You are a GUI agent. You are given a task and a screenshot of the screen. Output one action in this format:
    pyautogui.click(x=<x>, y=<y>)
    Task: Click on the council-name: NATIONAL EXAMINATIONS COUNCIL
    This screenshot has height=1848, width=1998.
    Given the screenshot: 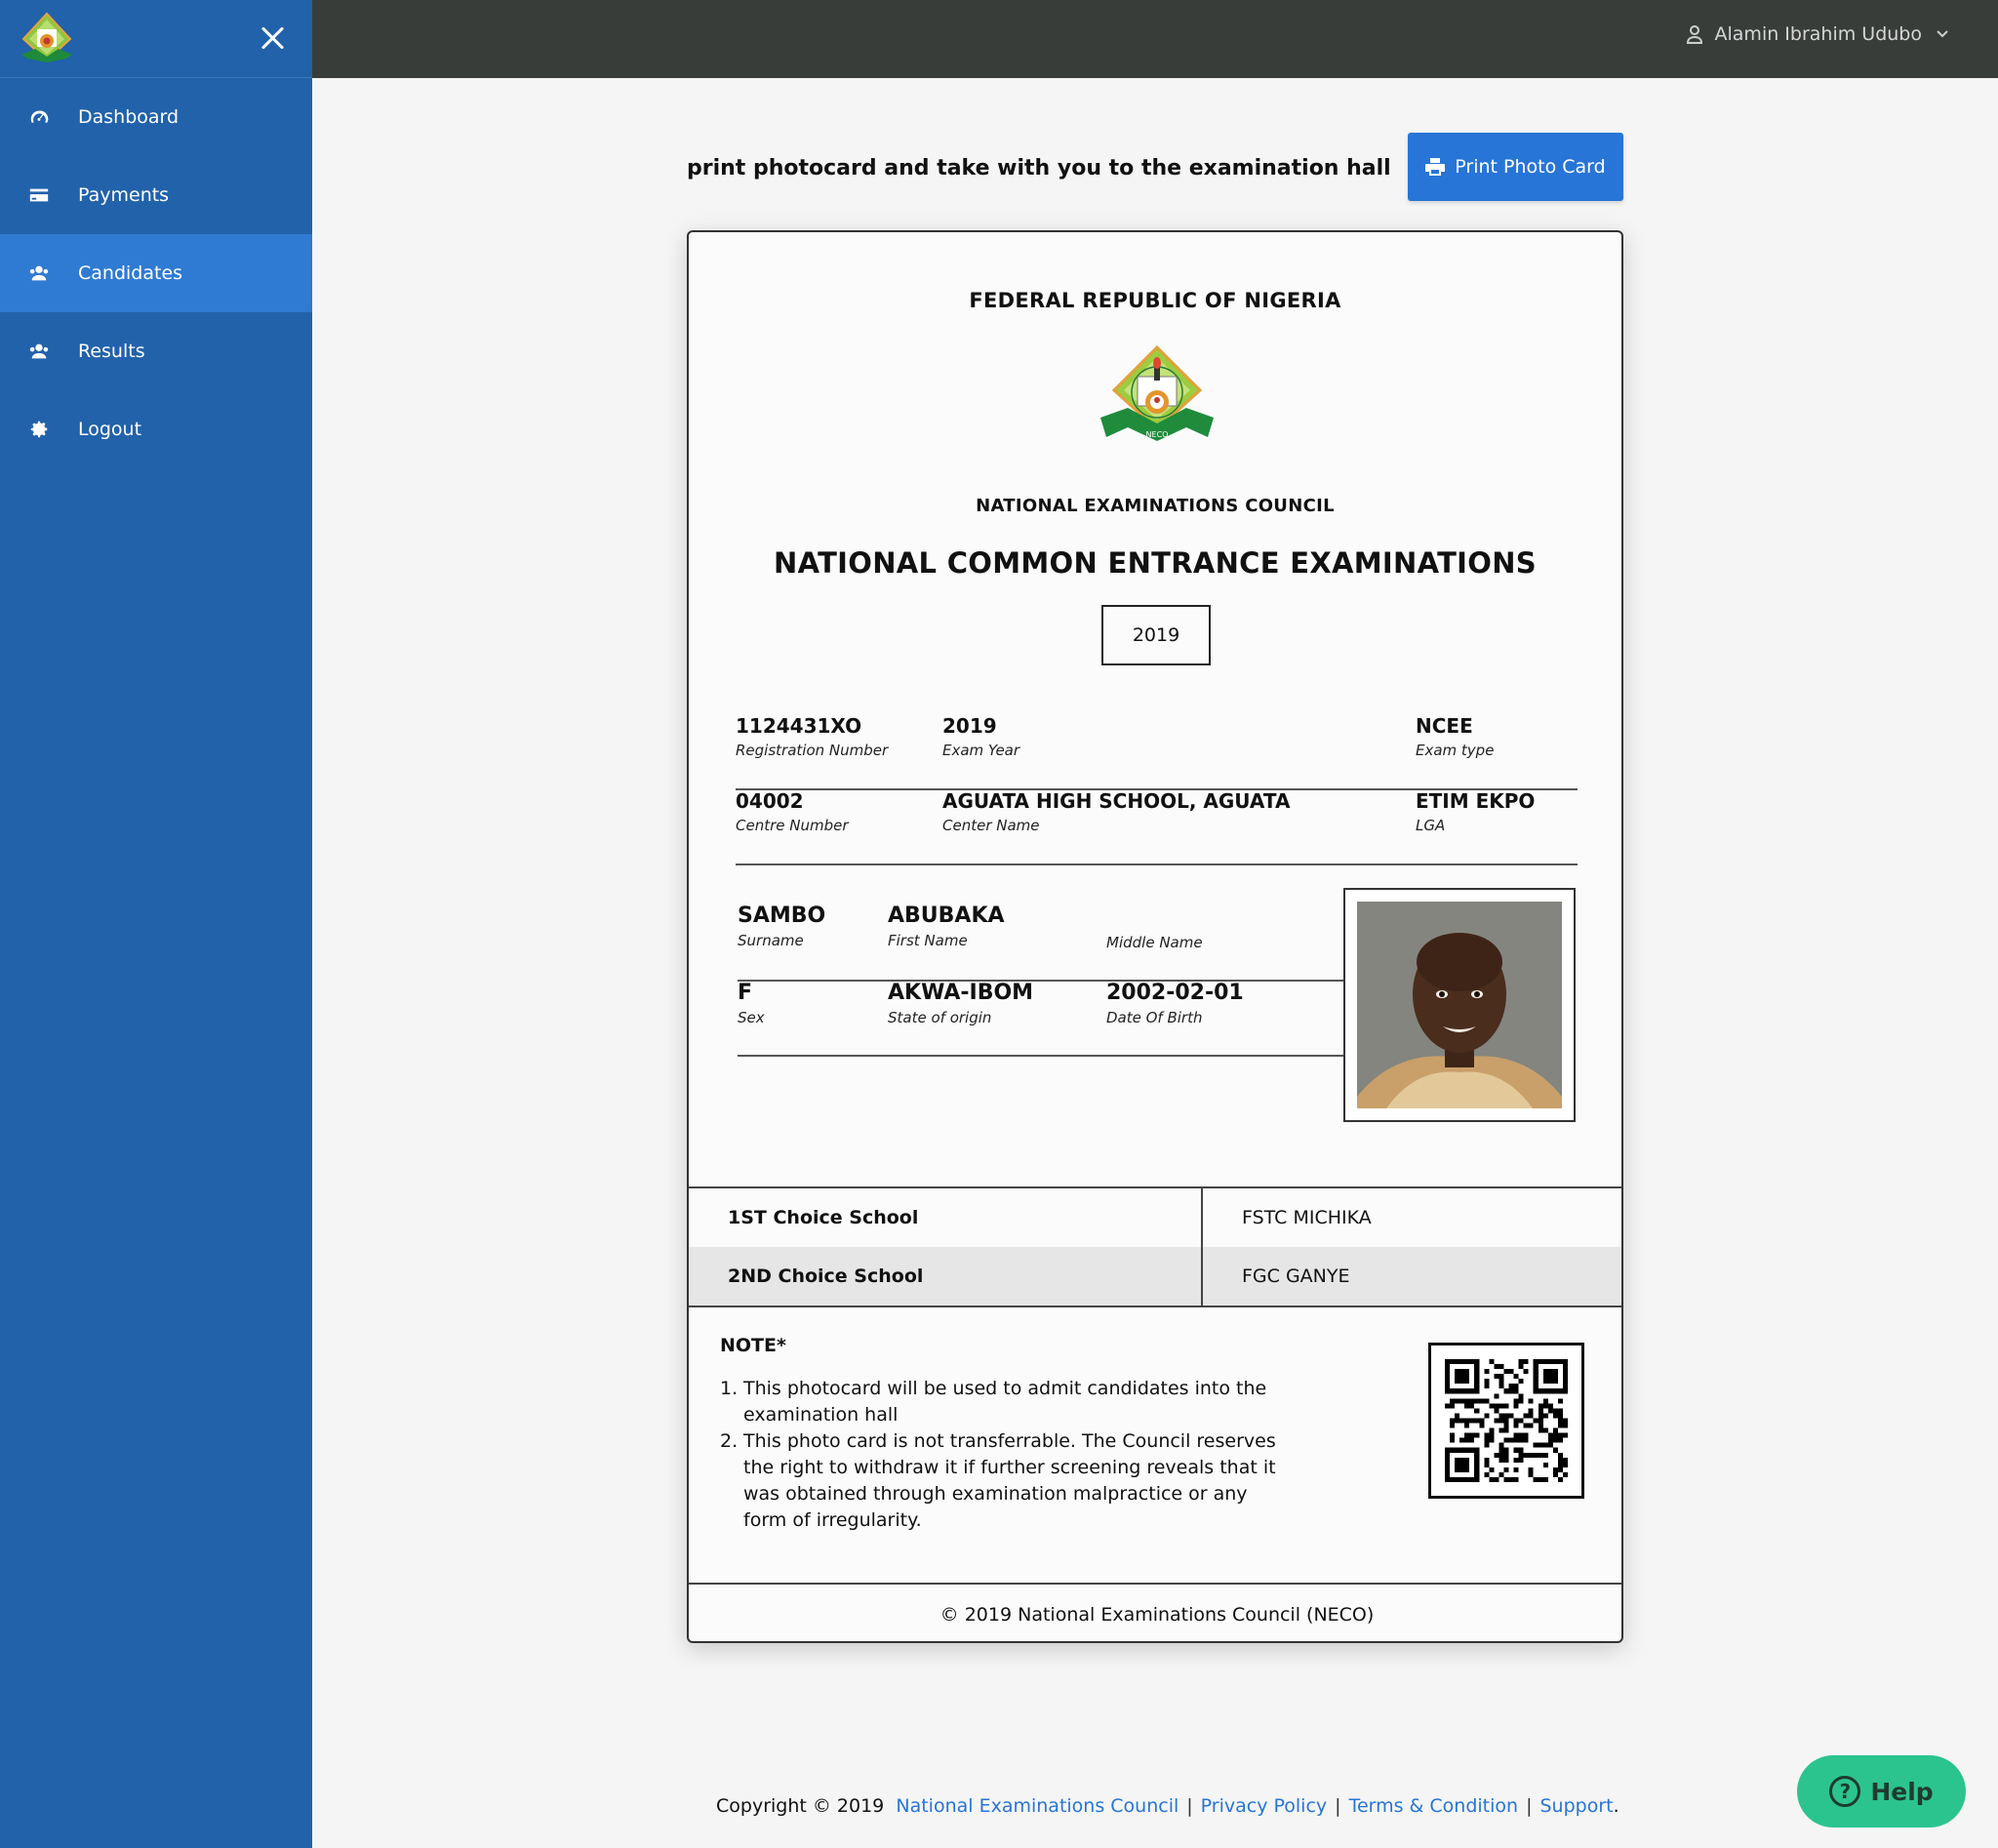 What is the action you would take?
    pyautogui.click(x=1155, y=506)
    